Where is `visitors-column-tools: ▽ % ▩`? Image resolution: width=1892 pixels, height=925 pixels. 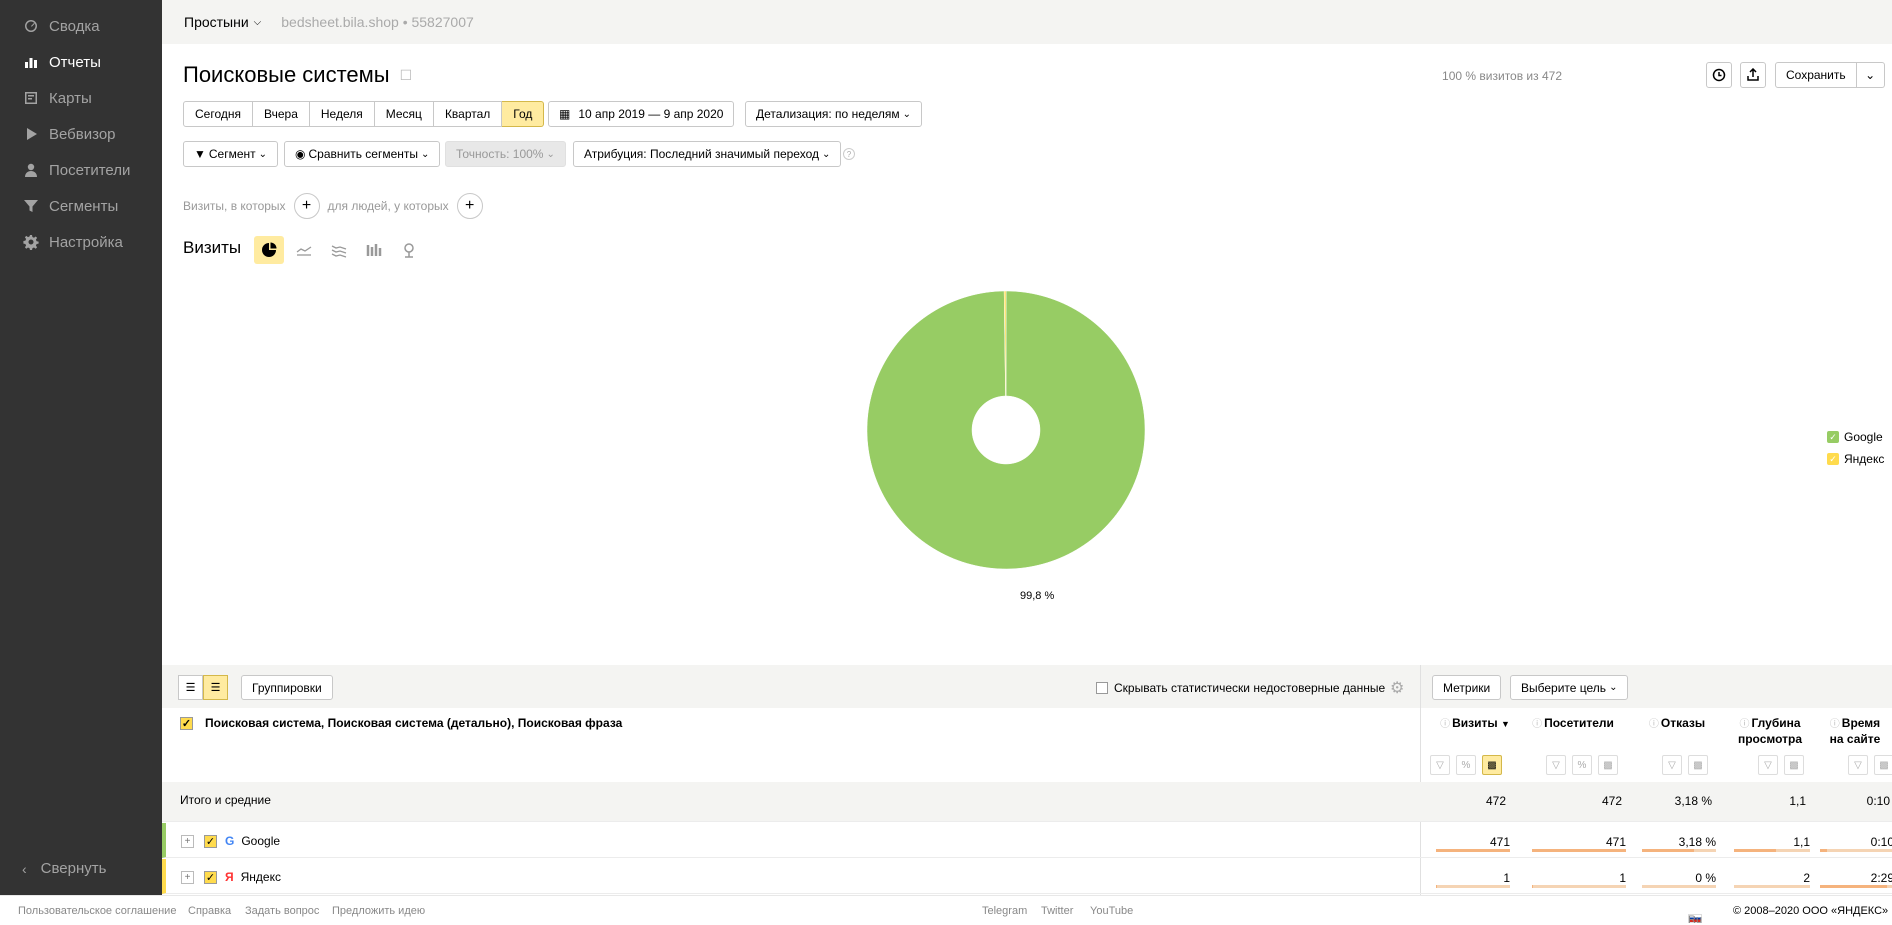
visitors-column-tools: ▽ % ▩ is located at coordinates (1579, 765).